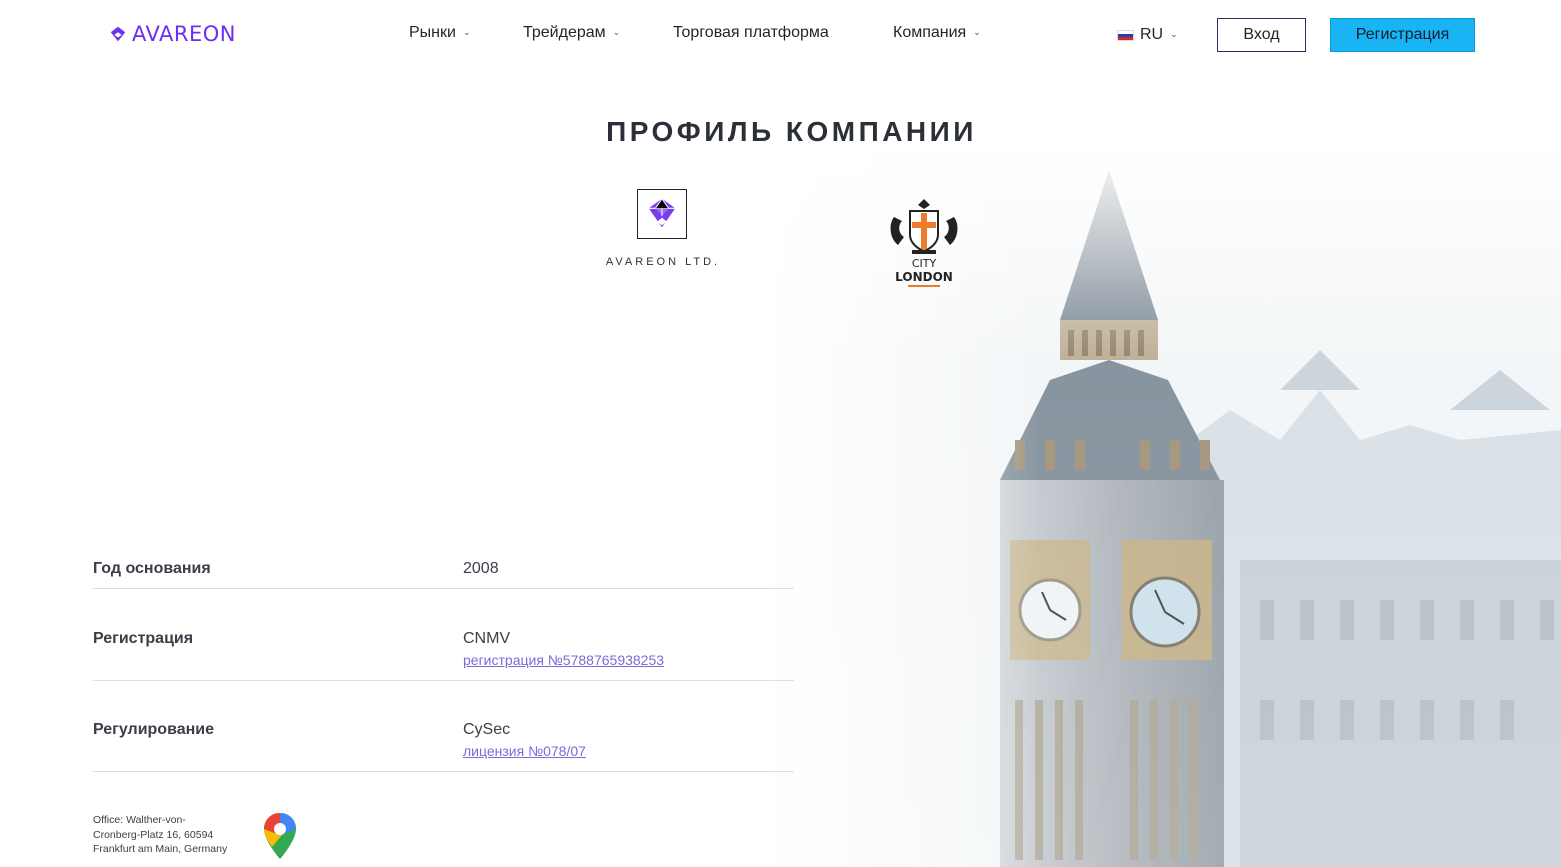  I want to click on russia-flag-icon, so click(1125, 35).